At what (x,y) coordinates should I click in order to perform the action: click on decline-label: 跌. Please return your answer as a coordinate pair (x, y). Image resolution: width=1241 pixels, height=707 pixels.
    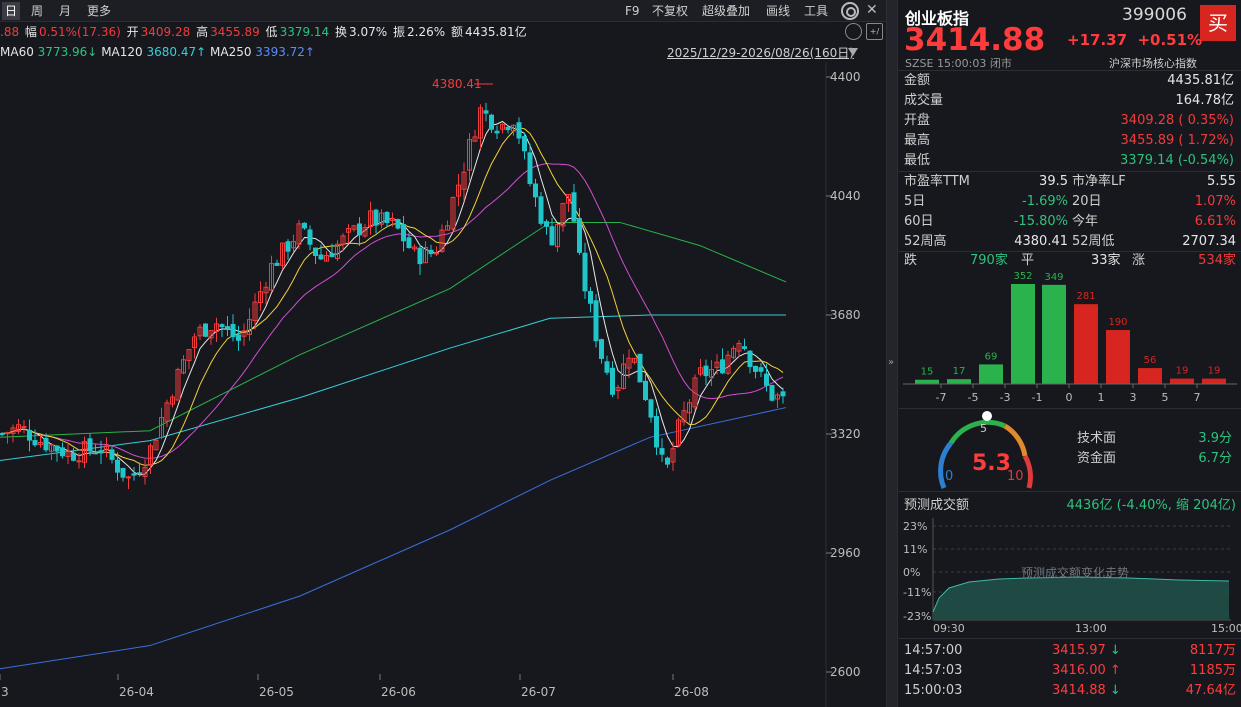
    Looking at the image, I should click on (911, 260).